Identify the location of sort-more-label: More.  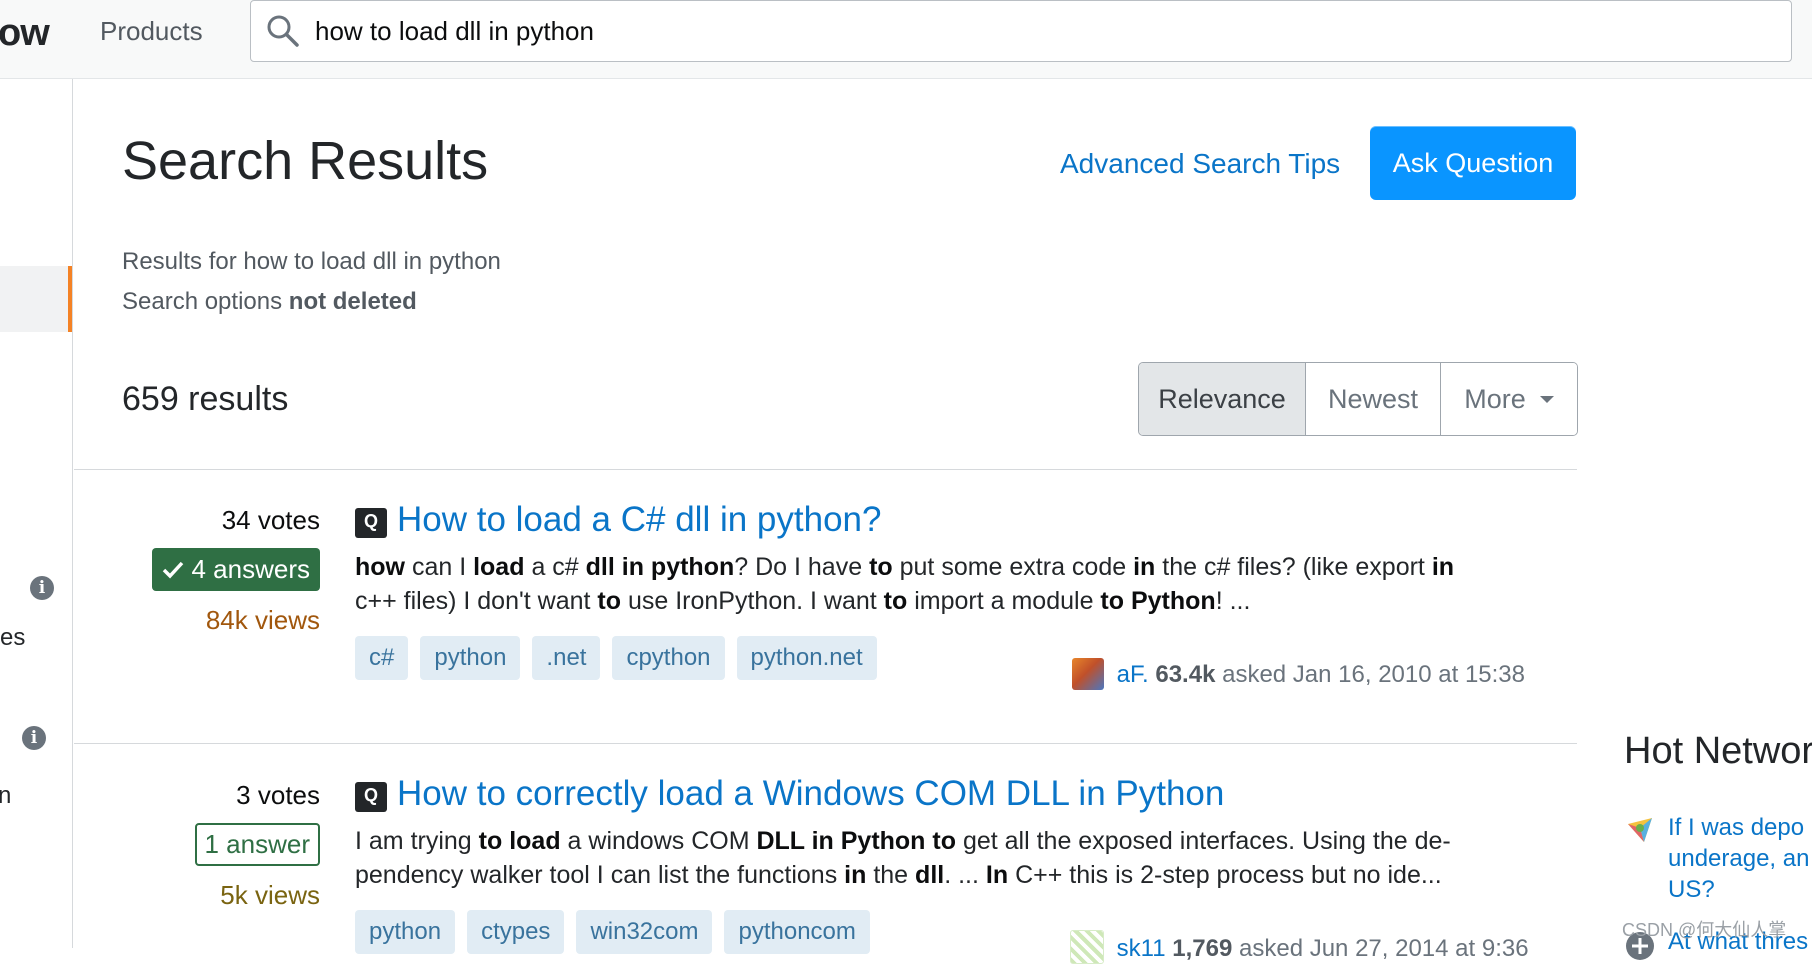
(1495, 398).